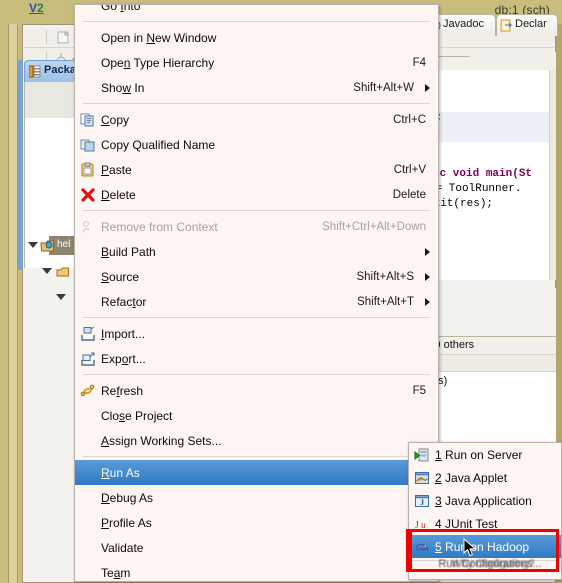 This screenshot has width=562, height=583. What do you see at coordinates (479, 454) in the screenshot?
I see `submenu-item-run-on-server-label: 1 Run on Server` at bounding box center [479, 454].